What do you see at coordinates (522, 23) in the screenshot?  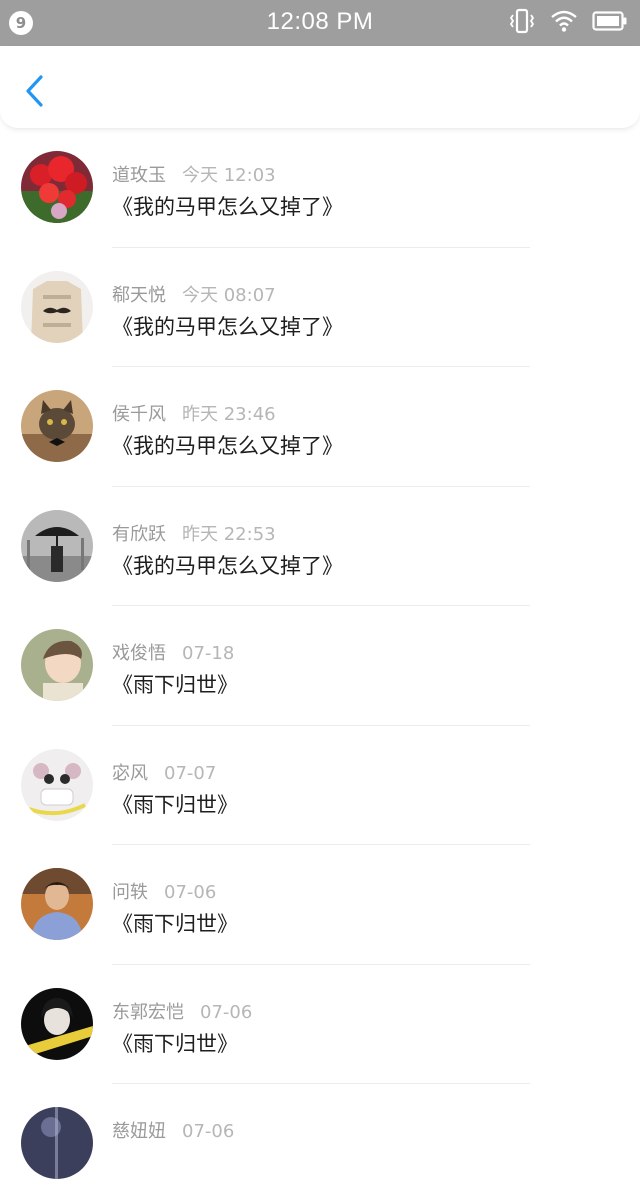 I see `vibrate-icon` at bounding box center [522, 23].